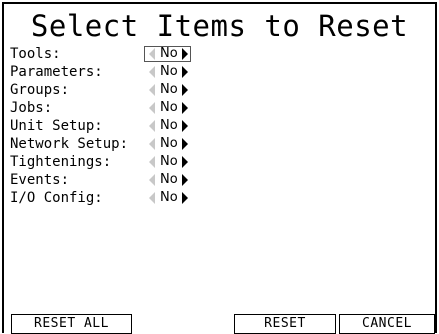 The width and height of the screenshot is (439, 334). I want to click on item-selector-tools: No, so click(167, 54).